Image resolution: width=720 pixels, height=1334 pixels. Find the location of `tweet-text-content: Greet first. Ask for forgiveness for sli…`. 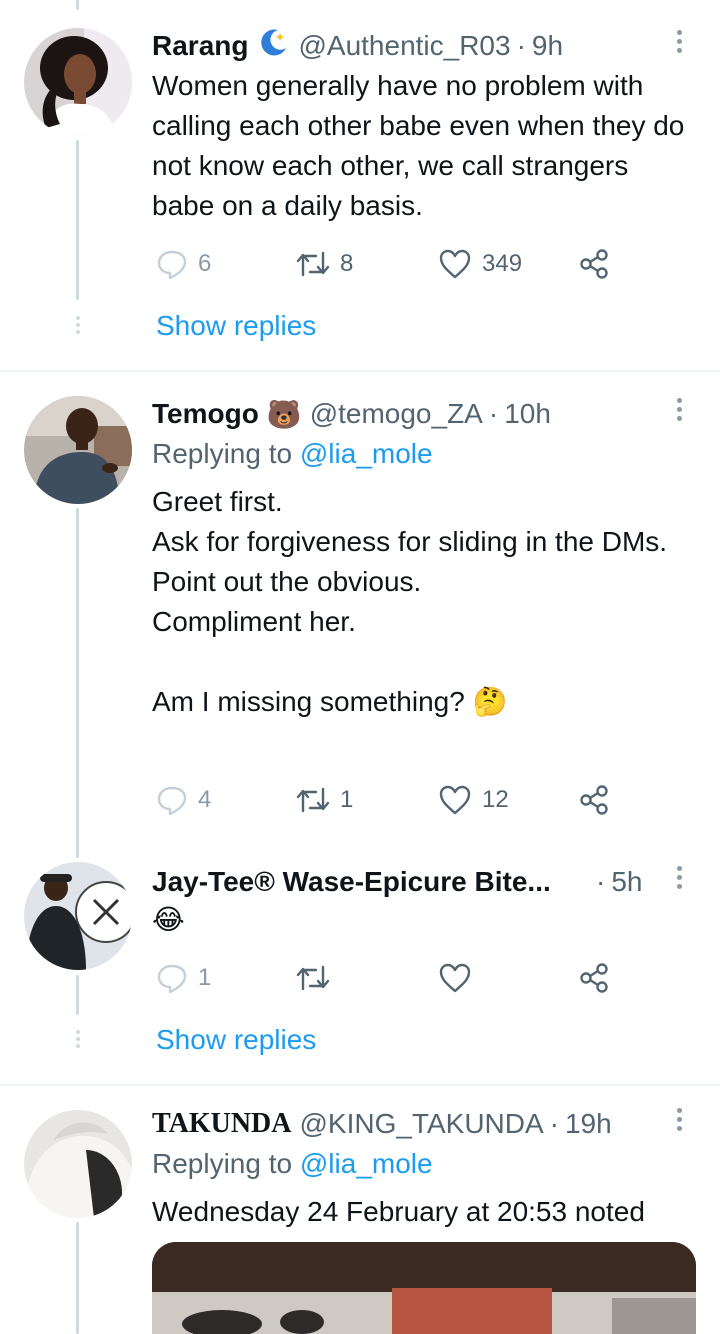

tweet-text-content: Greet first. Ask for forgiveness for sli… is located at coordinates (410, 601).